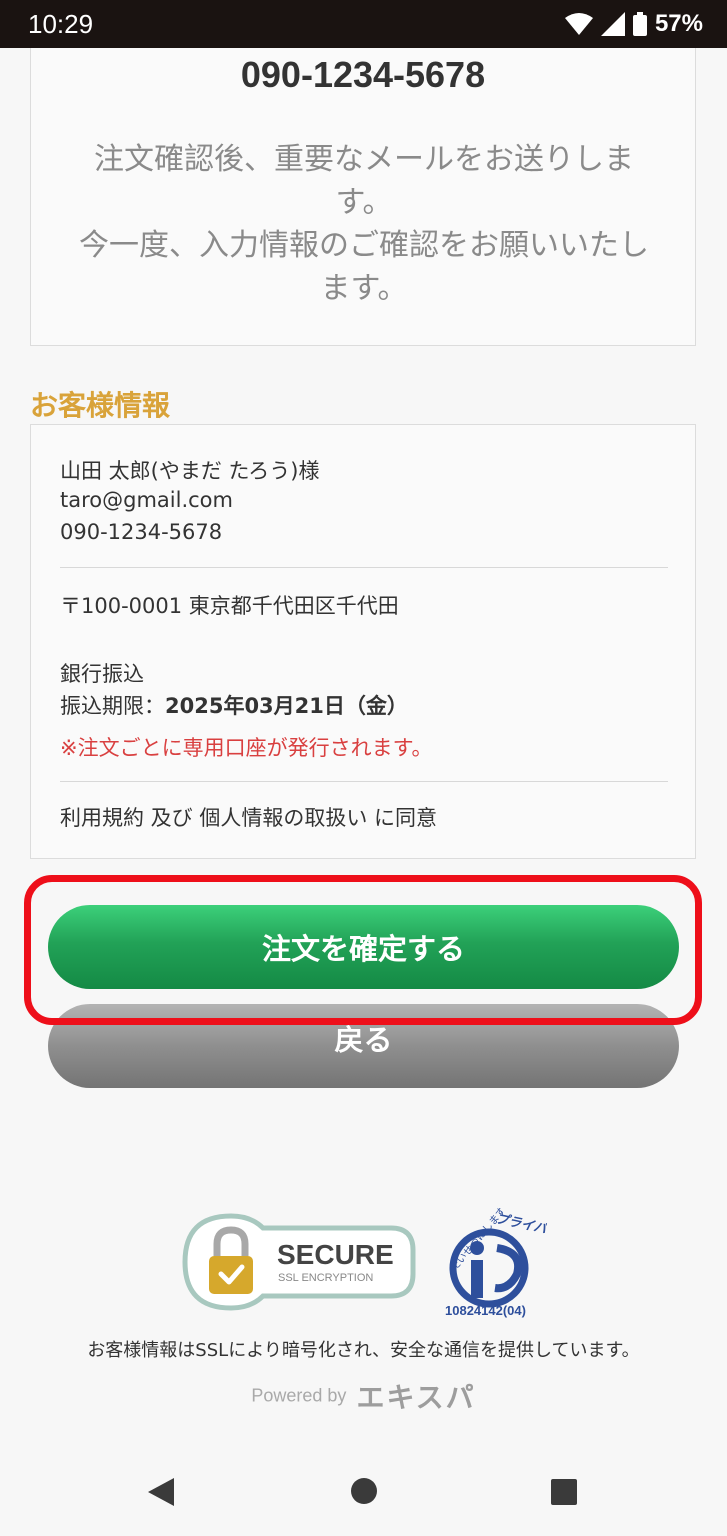 This screenshot has width=727, height=1536. What do you see at coordinates (325, 1278) in the screenshot?
I see `secure-subtitle: SSL ENCRYPTION` at bounding box center [325, 1278].